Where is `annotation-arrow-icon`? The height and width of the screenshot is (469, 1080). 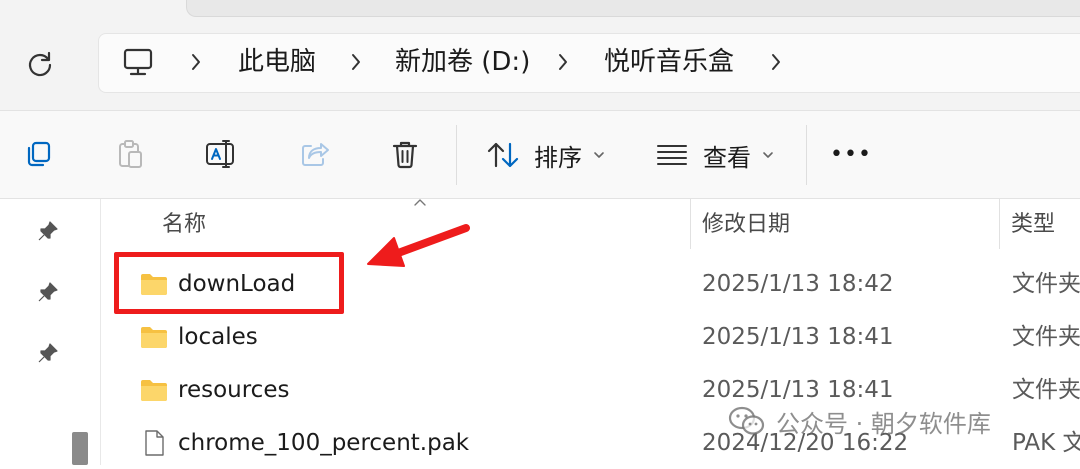 annotation-arrow-icon is located at coordinates (418, 245).